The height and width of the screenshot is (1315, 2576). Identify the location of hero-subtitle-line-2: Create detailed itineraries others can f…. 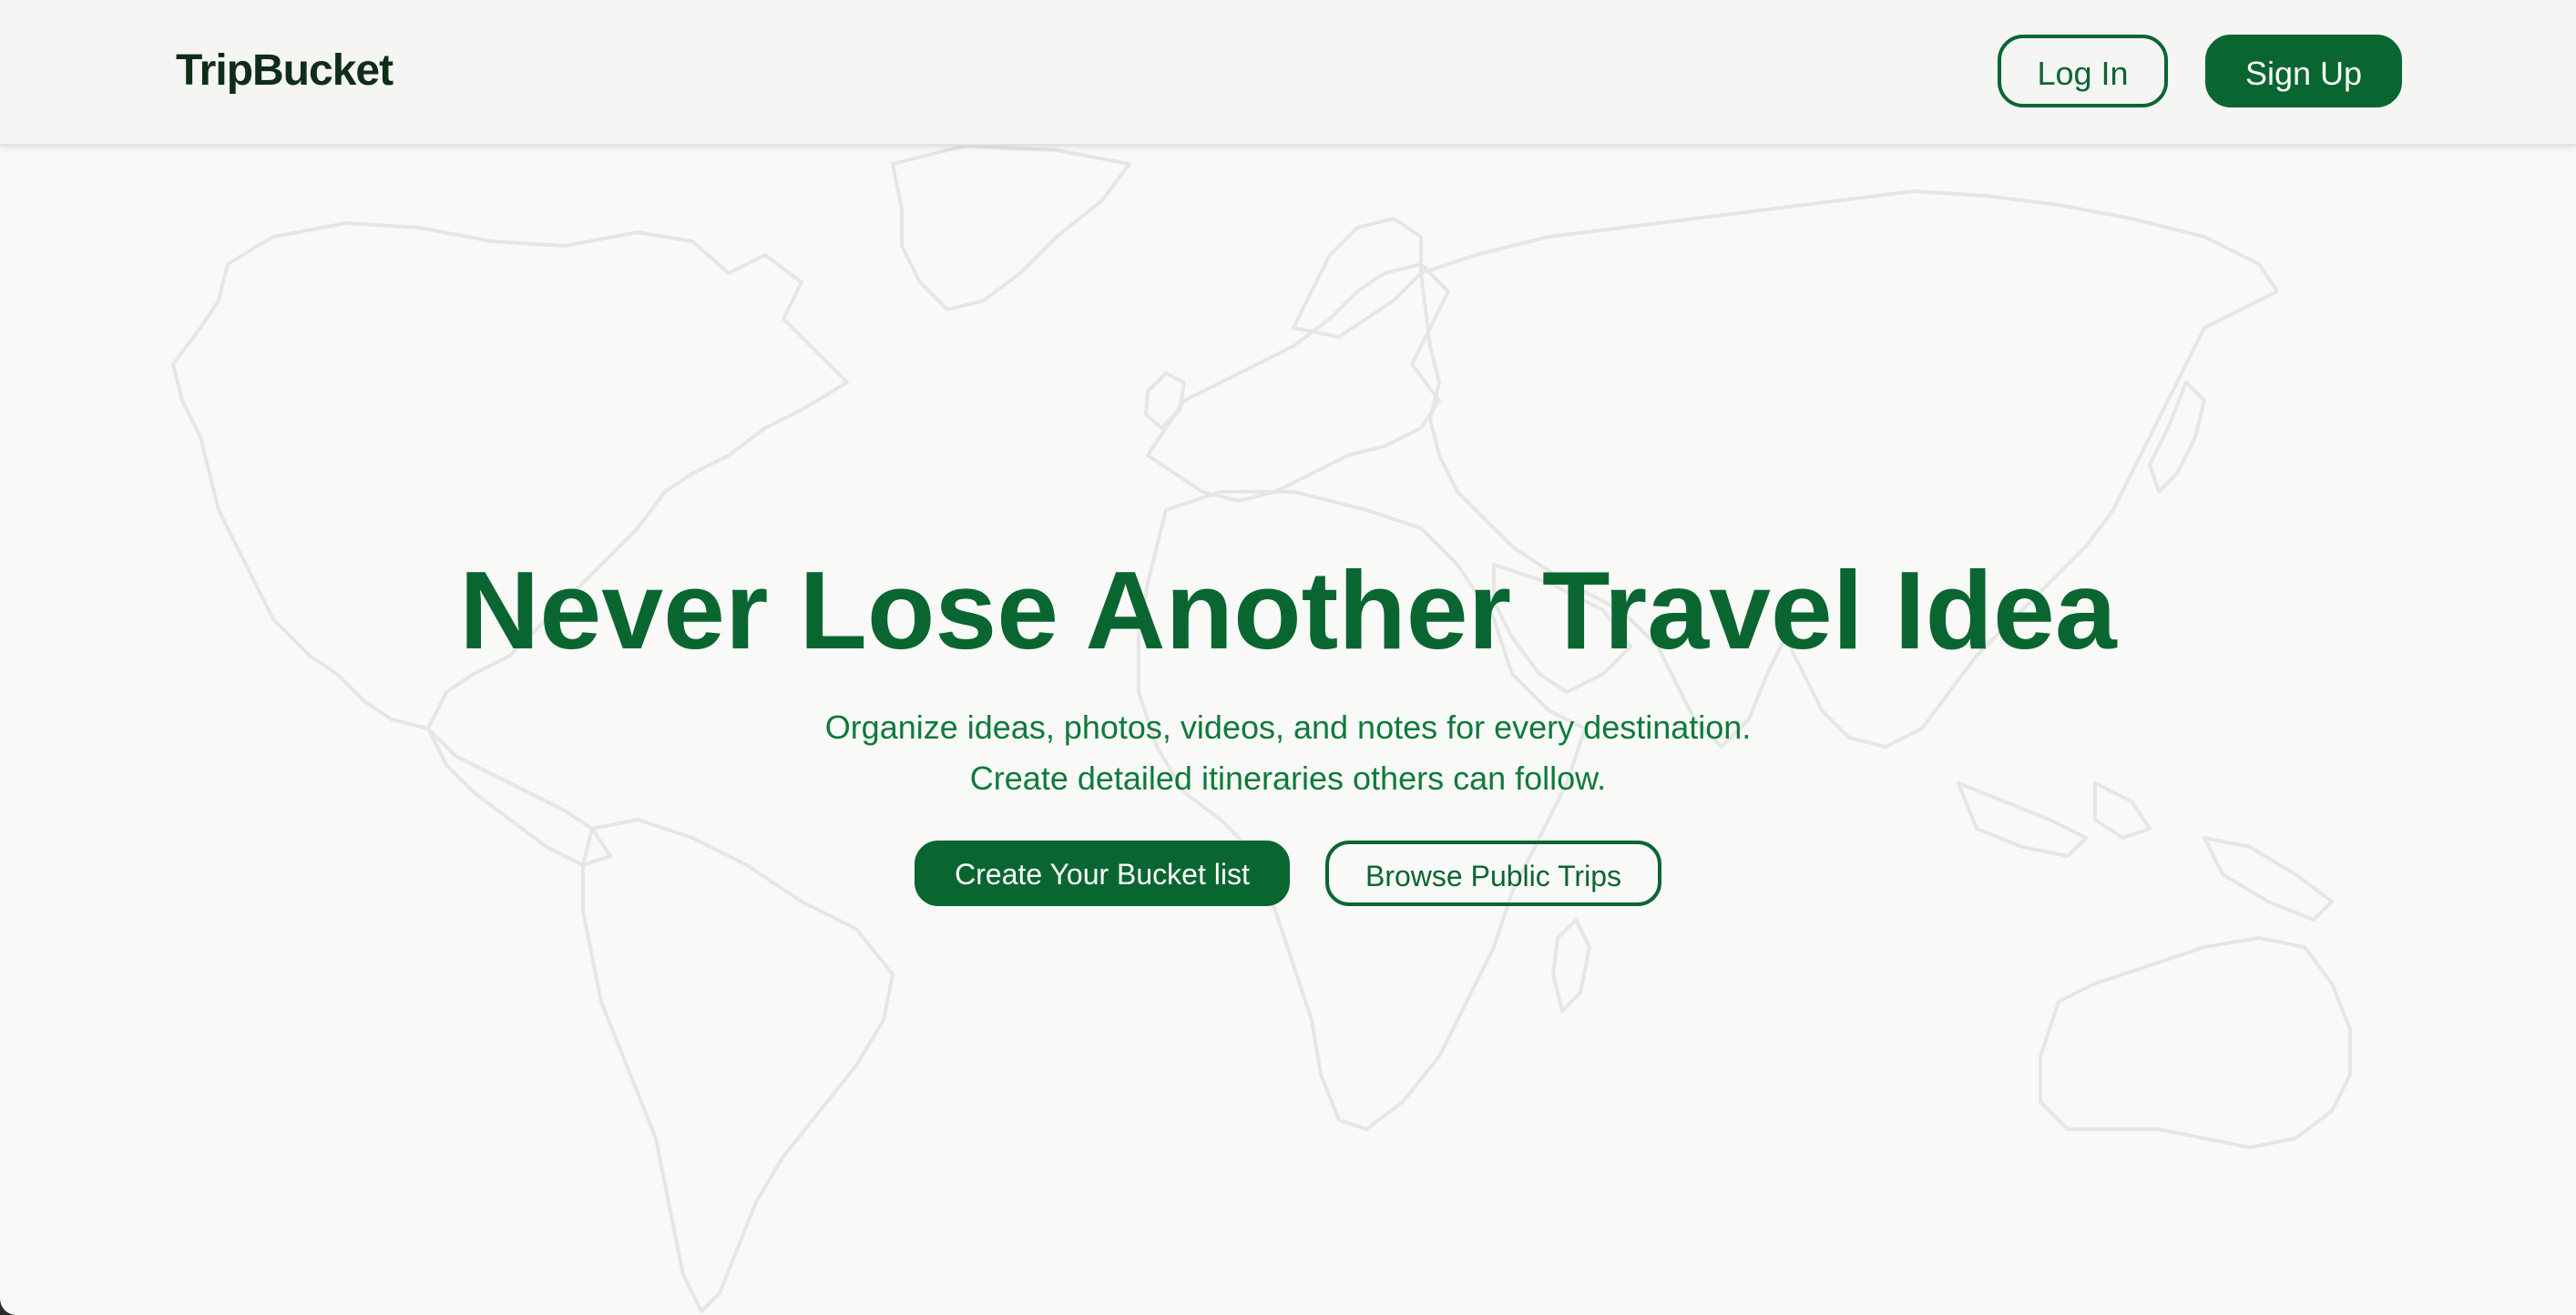
(1288, 778).